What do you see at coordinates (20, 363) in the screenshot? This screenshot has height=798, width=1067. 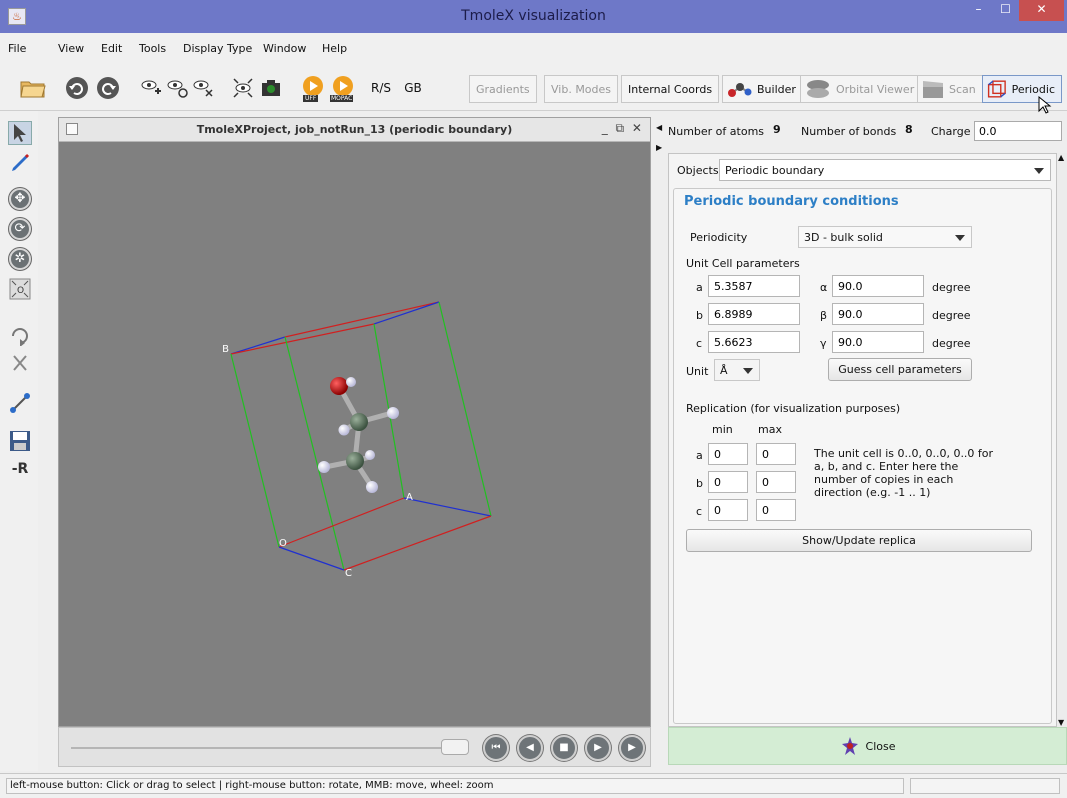 I see `twist-tool` at bounding box center [20, 363].